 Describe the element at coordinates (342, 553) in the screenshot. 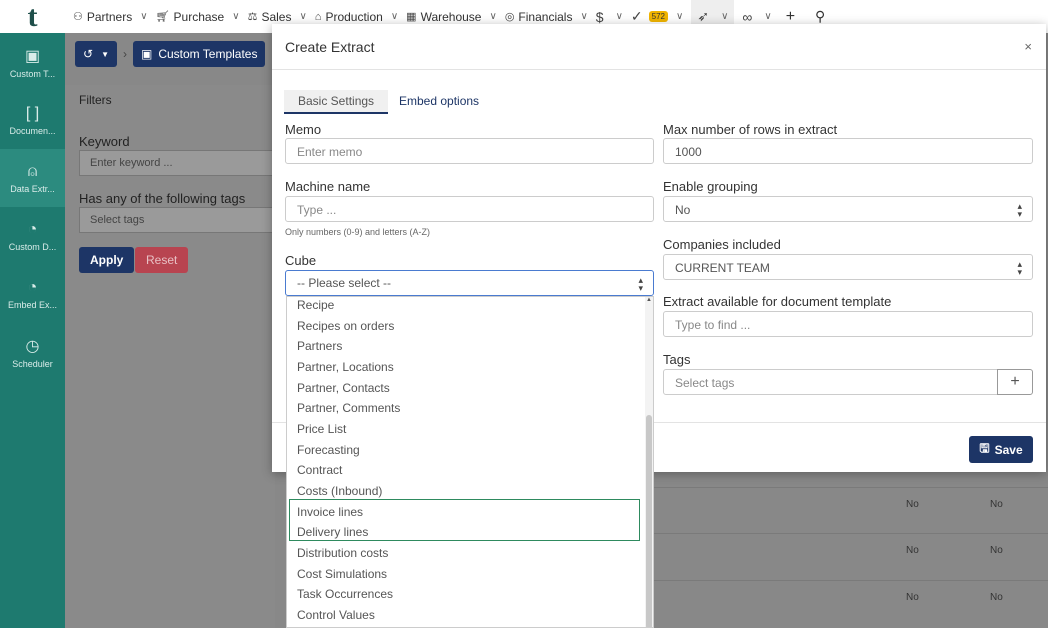

I see `cube-option: Distribution costs` at that location.